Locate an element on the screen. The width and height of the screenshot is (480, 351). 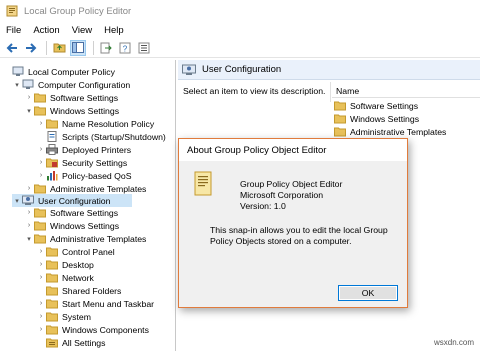
export-list-button is located at coordinates (106, 48).